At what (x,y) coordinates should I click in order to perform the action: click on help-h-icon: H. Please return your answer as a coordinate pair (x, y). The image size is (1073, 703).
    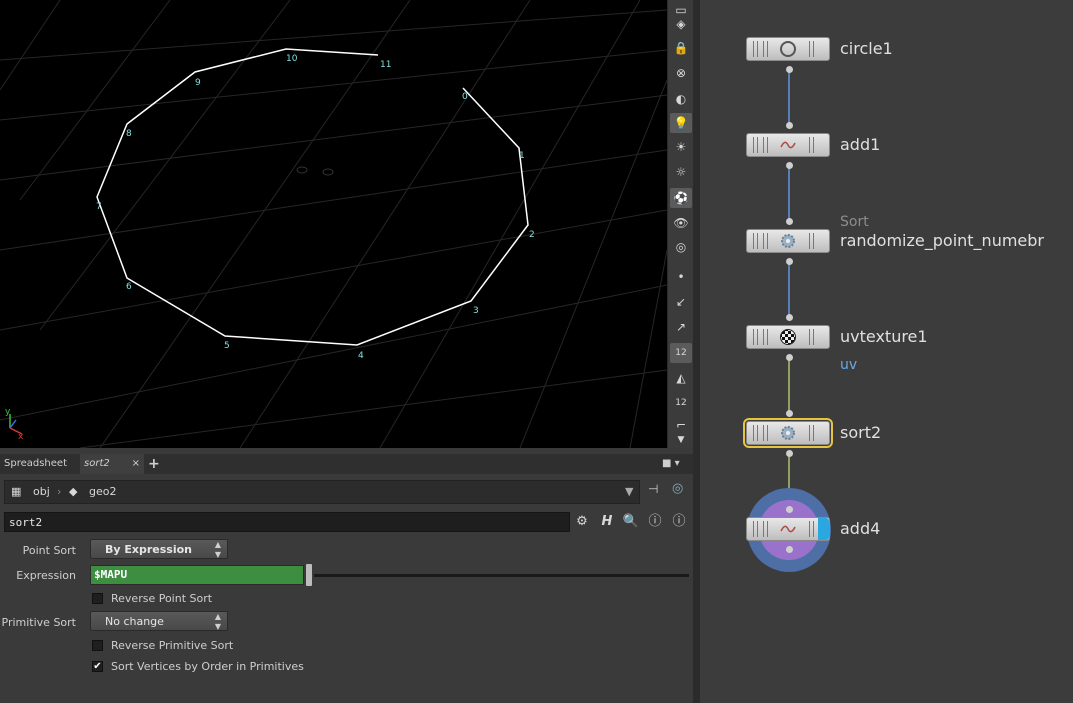
    Looking at the image, I should click on (607, 522).